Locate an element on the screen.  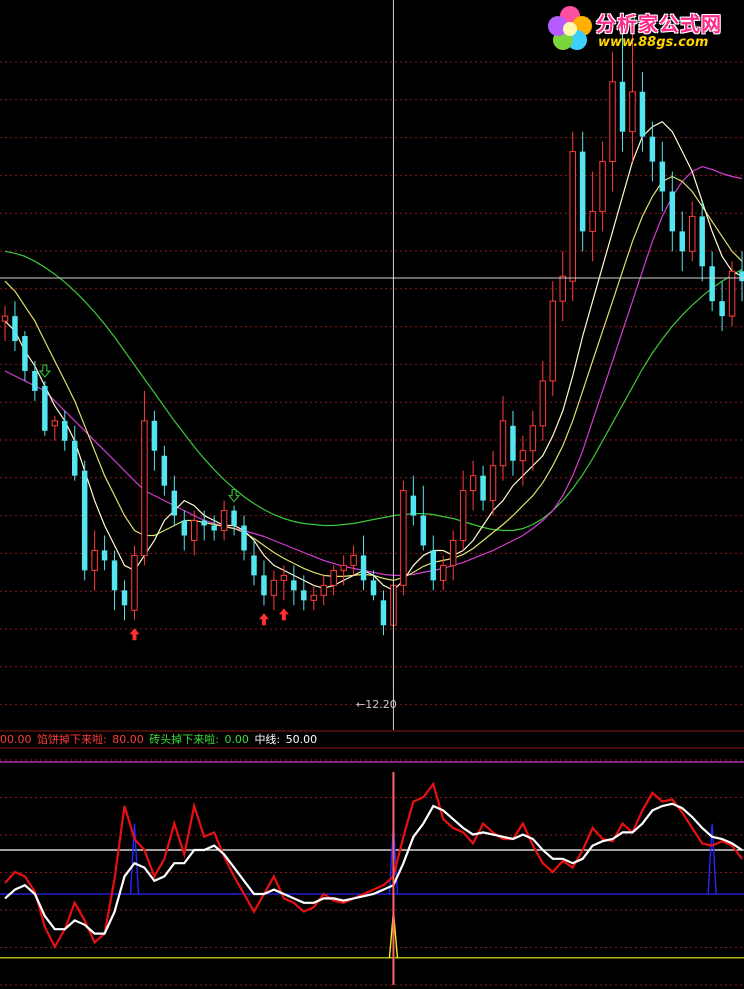
legend-item-2-label: 馅饼掉下来啦: is located at coordinates (72, 739).